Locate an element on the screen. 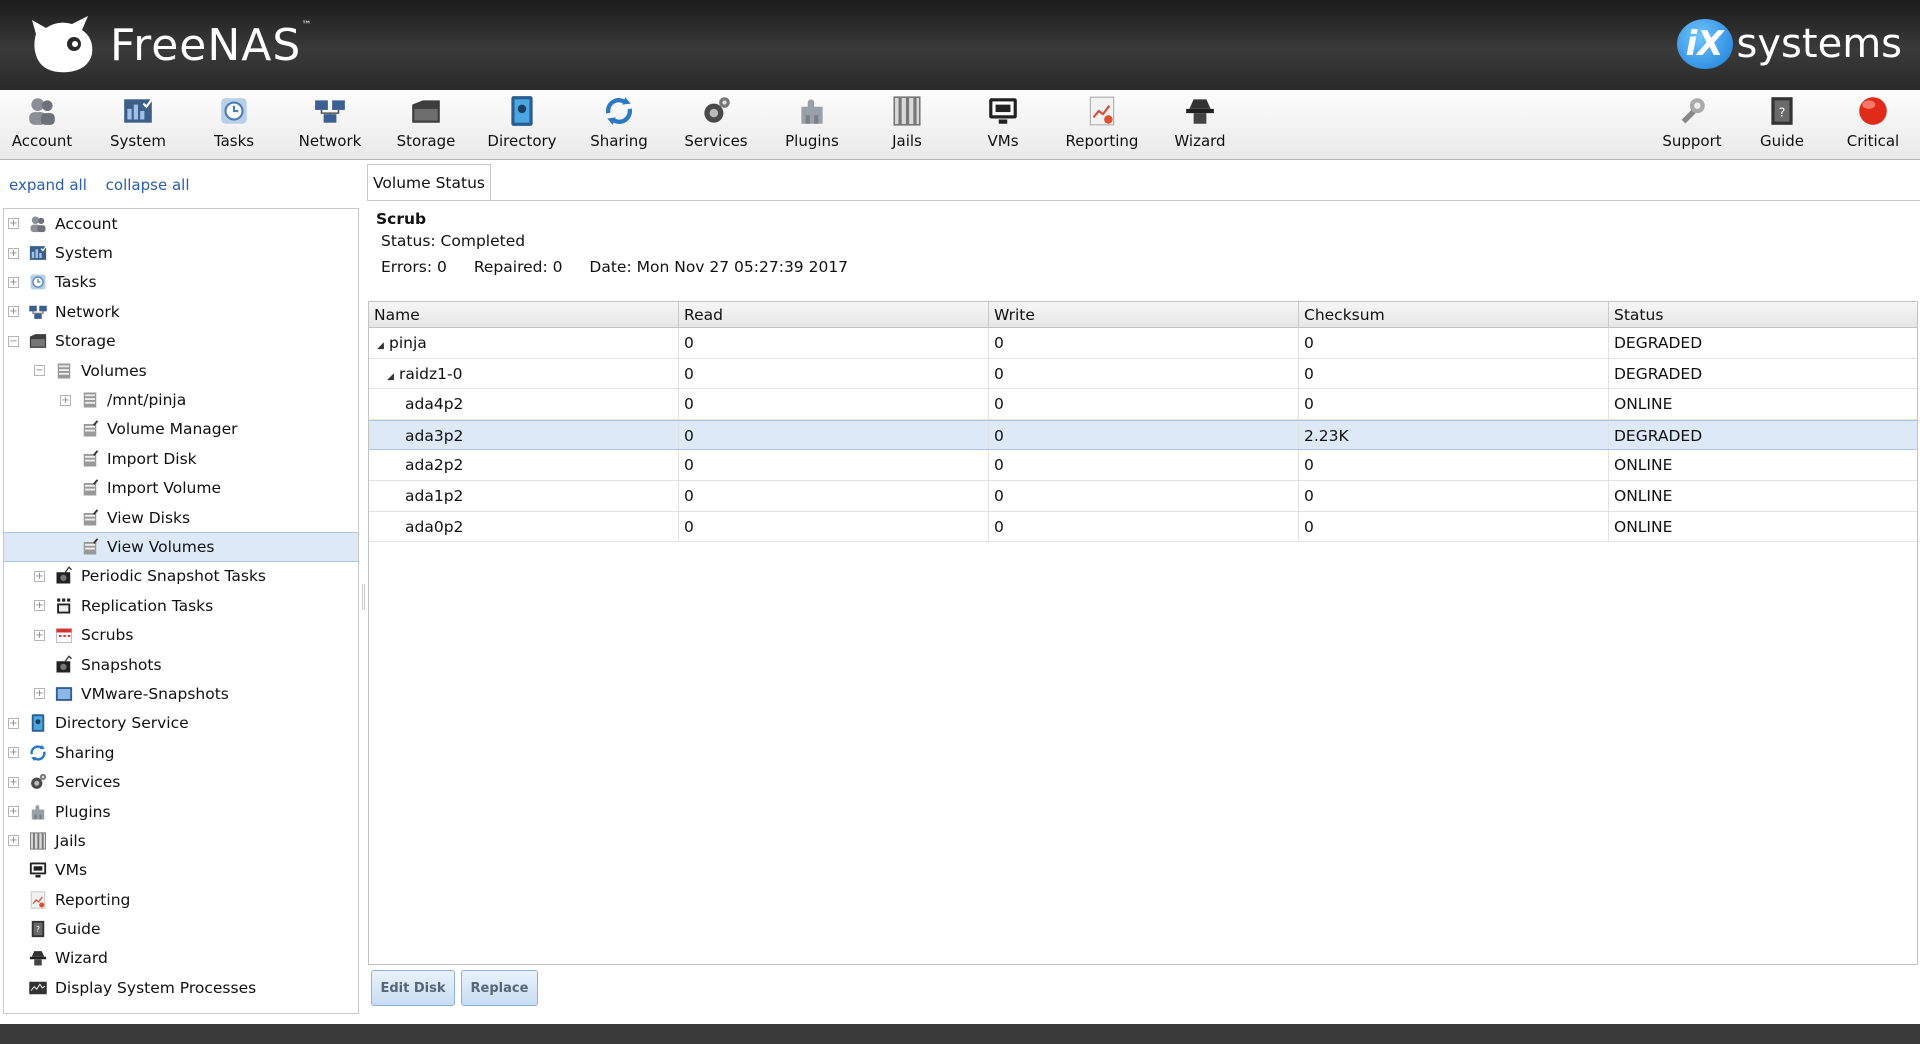 Image resolution: width=1920 pixels, height=1044 pixels. column-header-status: Status is located at coordinates (1763, 314).